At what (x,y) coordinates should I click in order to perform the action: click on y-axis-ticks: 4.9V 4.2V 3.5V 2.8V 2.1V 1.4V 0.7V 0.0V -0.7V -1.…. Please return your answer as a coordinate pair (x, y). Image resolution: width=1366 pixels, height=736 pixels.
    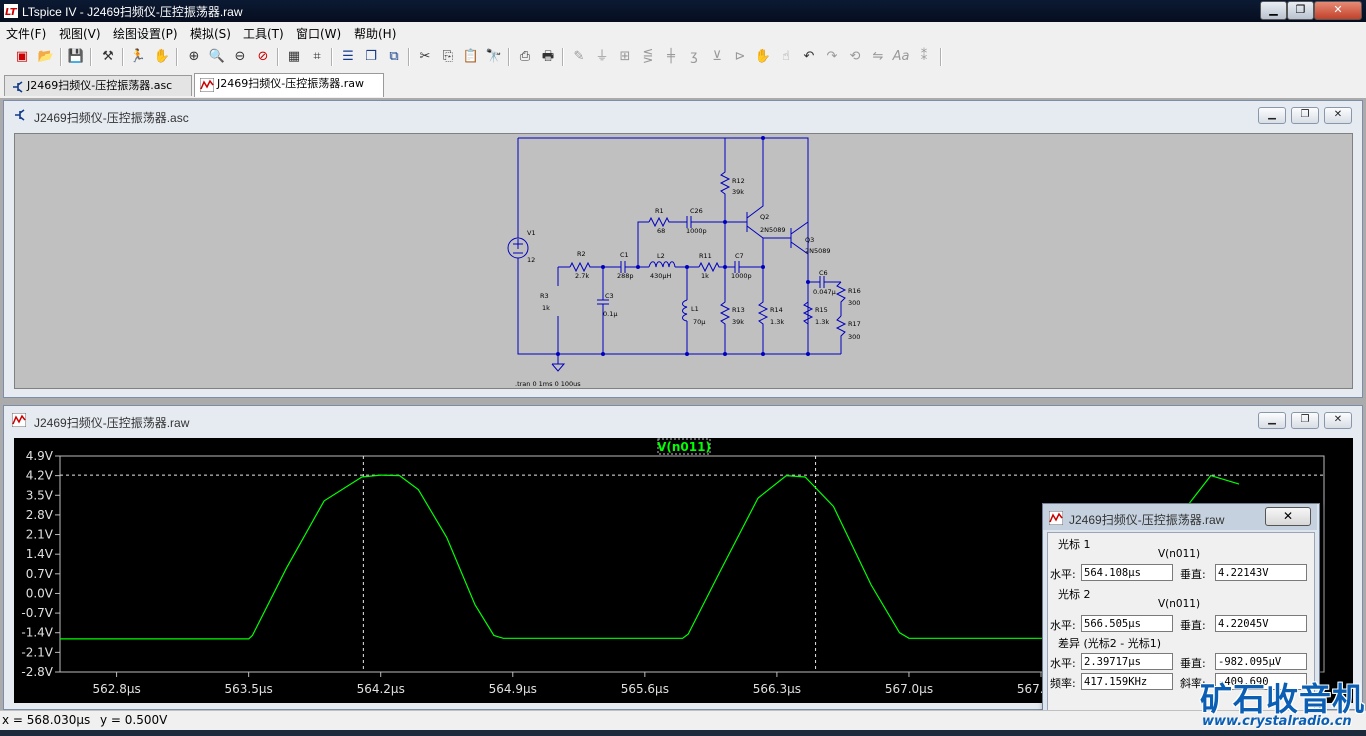
    Looking at the image, I should click on (40, 564).